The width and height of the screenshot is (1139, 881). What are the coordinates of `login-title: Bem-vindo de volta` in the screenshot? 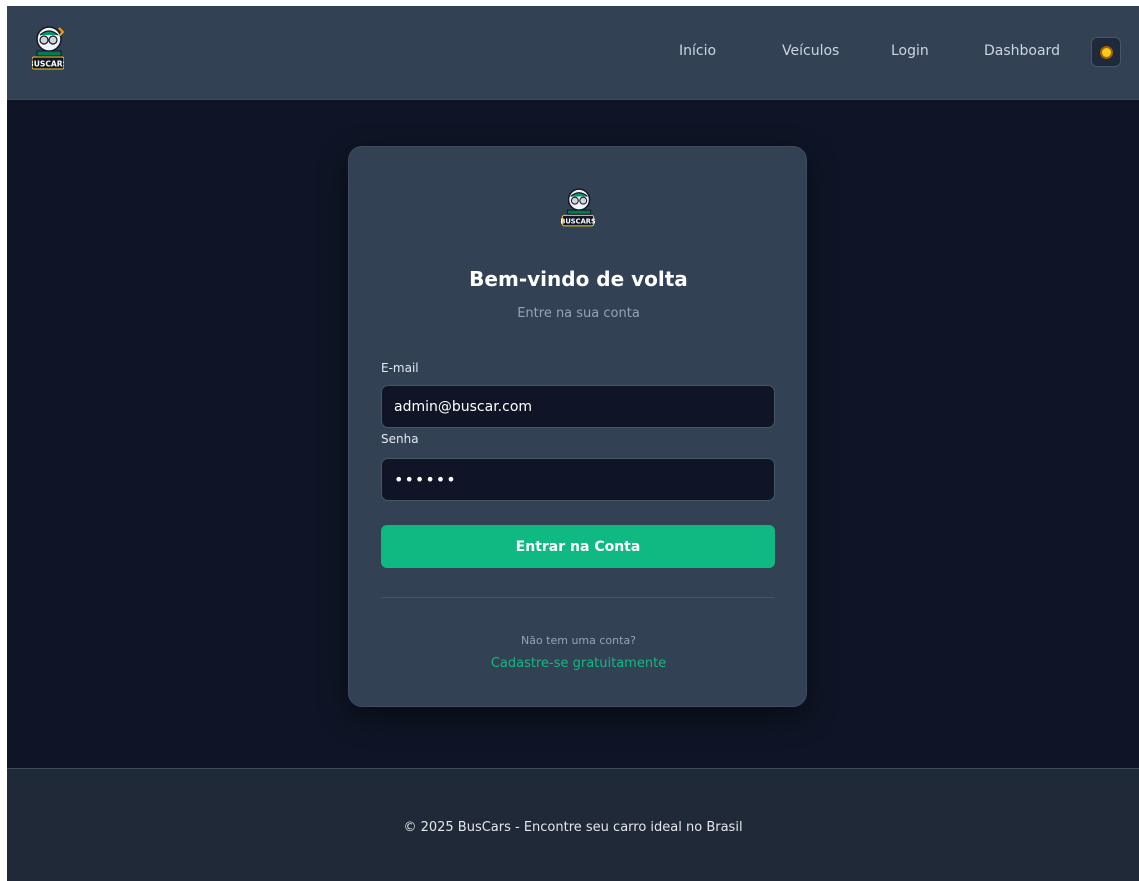 It's located at (578, 279).